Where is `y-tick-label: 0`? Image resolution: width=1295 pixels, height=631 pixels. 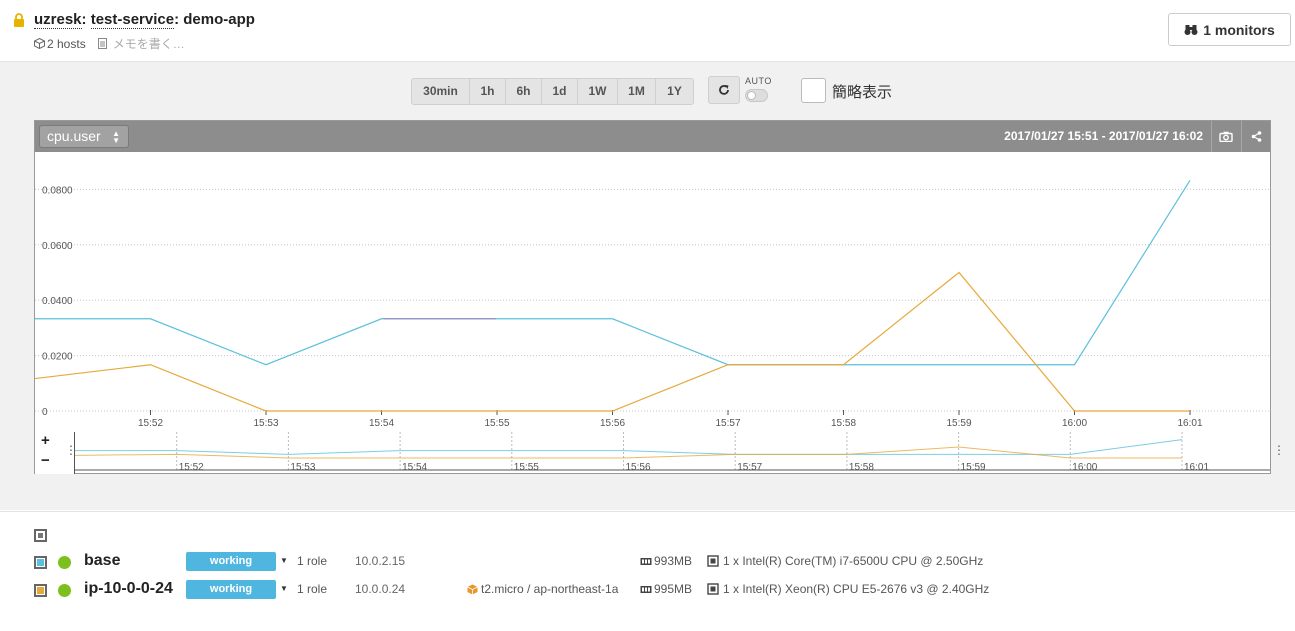 y-tick-label: 0 is located at coordinates (45, 412).